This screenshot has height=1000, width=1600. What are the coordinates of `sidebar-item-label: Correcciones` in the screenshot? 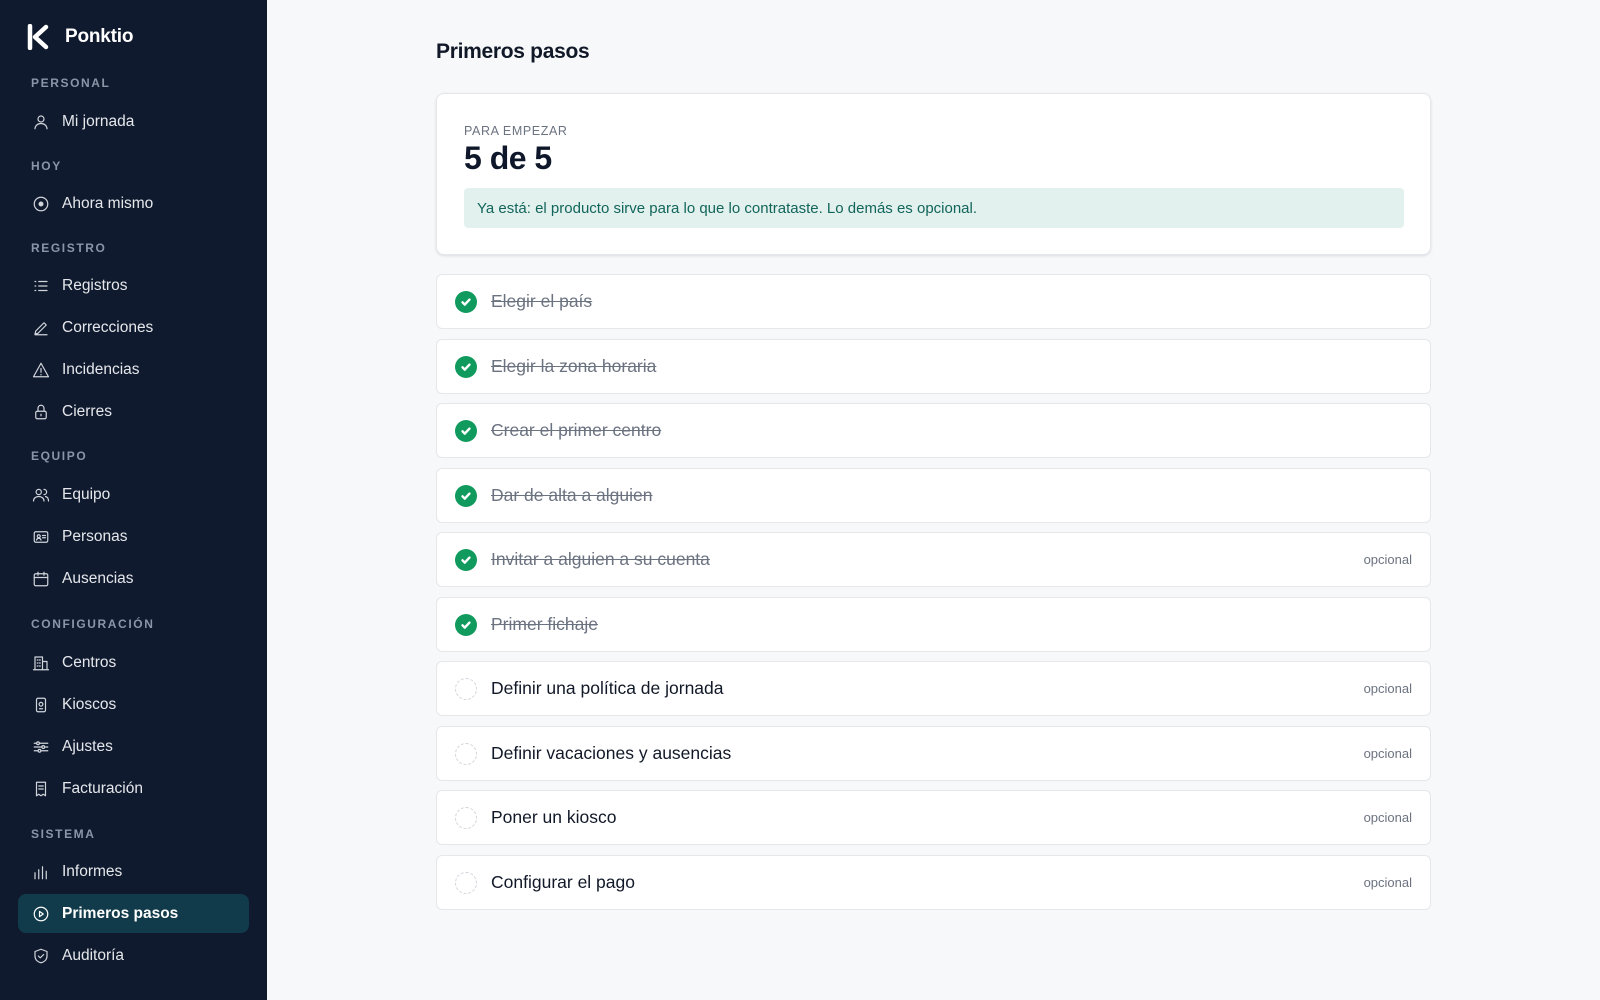 It's located at (108, 327).